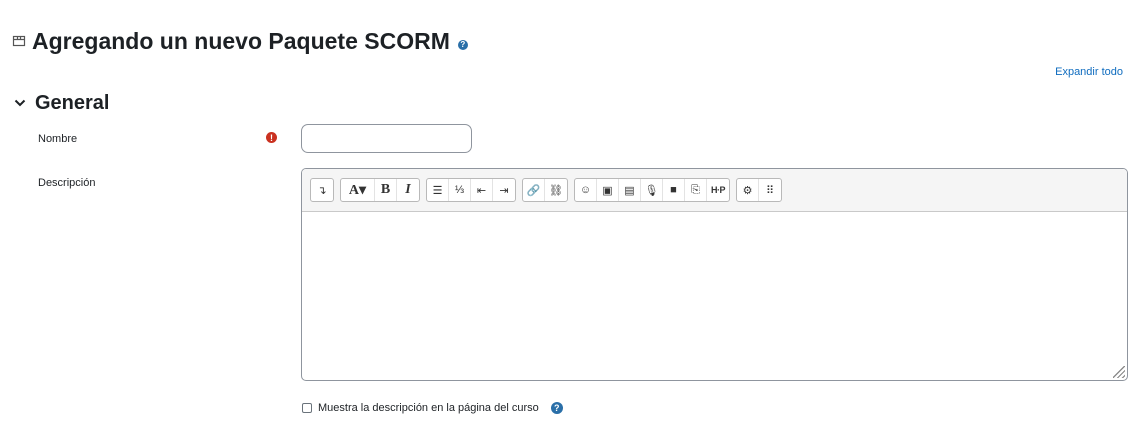 The width and height of the screenshot is (1135, 432). I want to click on h5p-icon: H·P, so click(718, 190).